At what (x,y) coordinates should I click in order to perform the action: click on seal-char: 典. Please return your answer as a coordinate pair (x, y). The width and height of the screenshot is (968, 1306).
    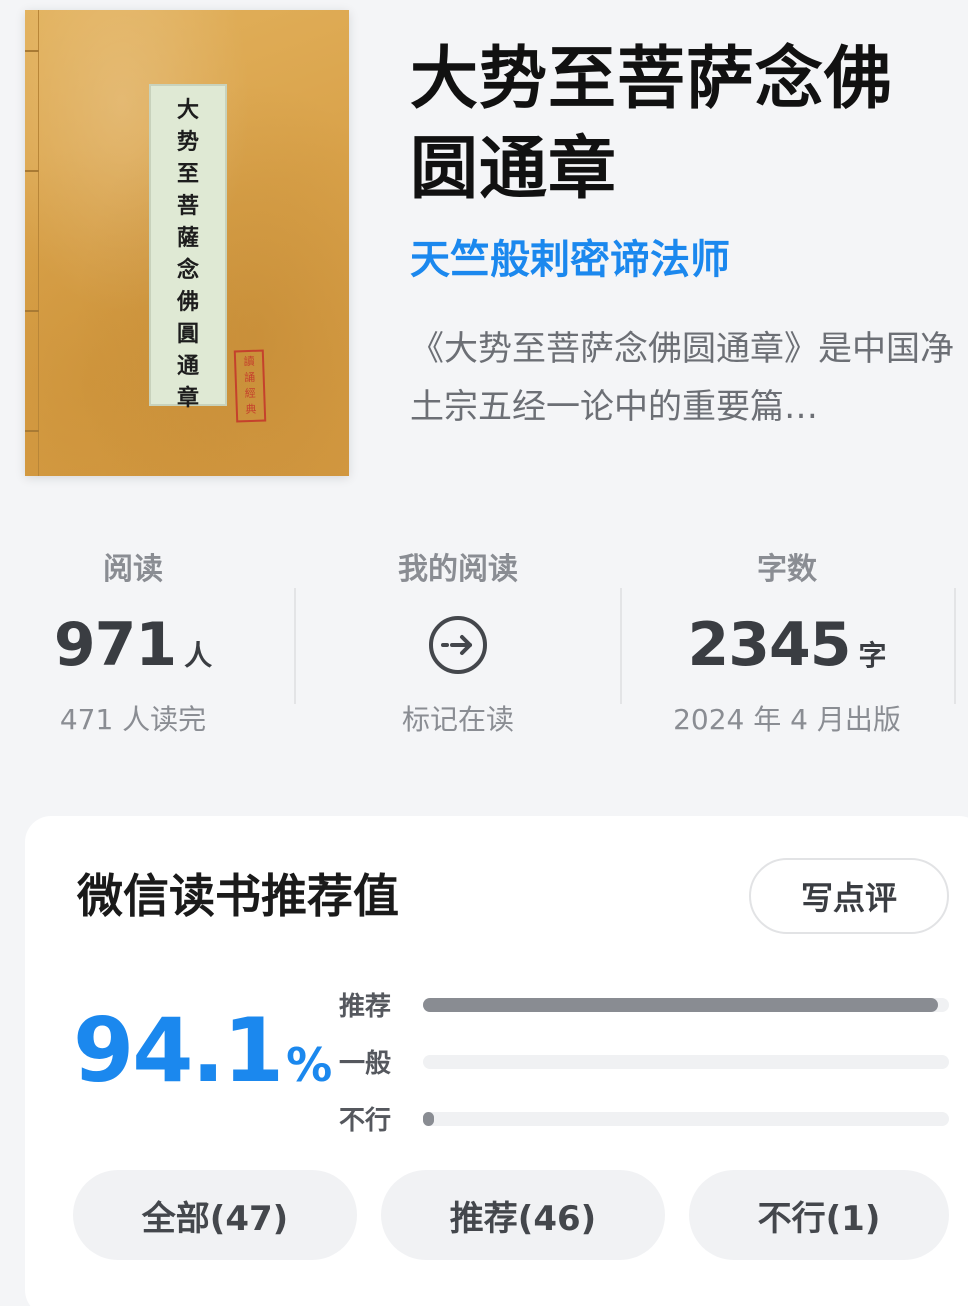
    Looking at the image, I should click on (251, 409).